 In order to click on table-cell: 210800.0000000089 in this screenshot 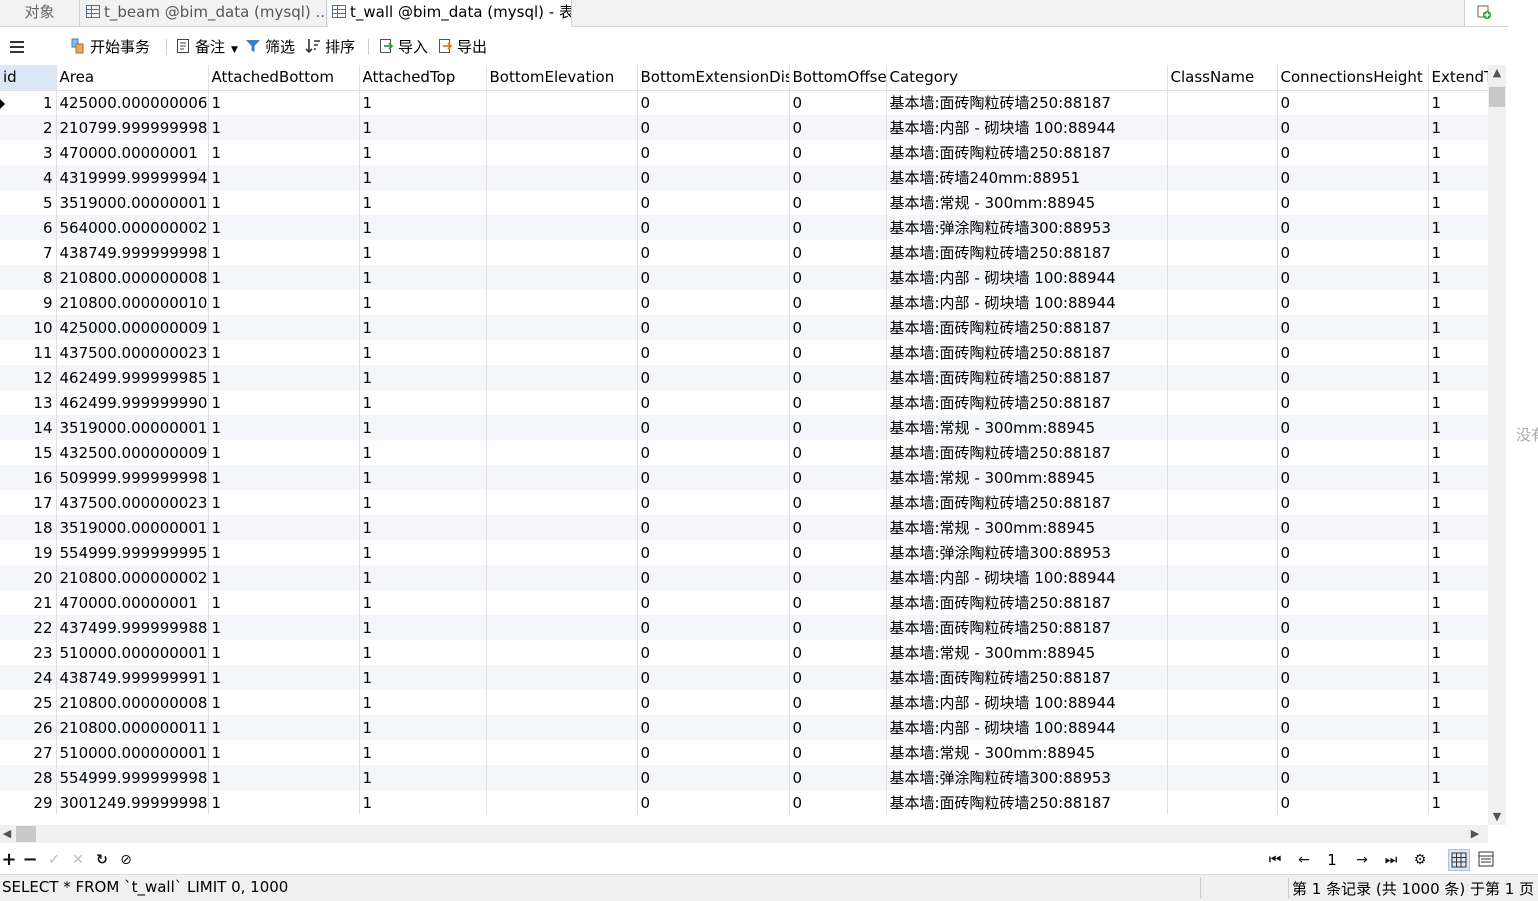, I will do `click(132, 277)`.